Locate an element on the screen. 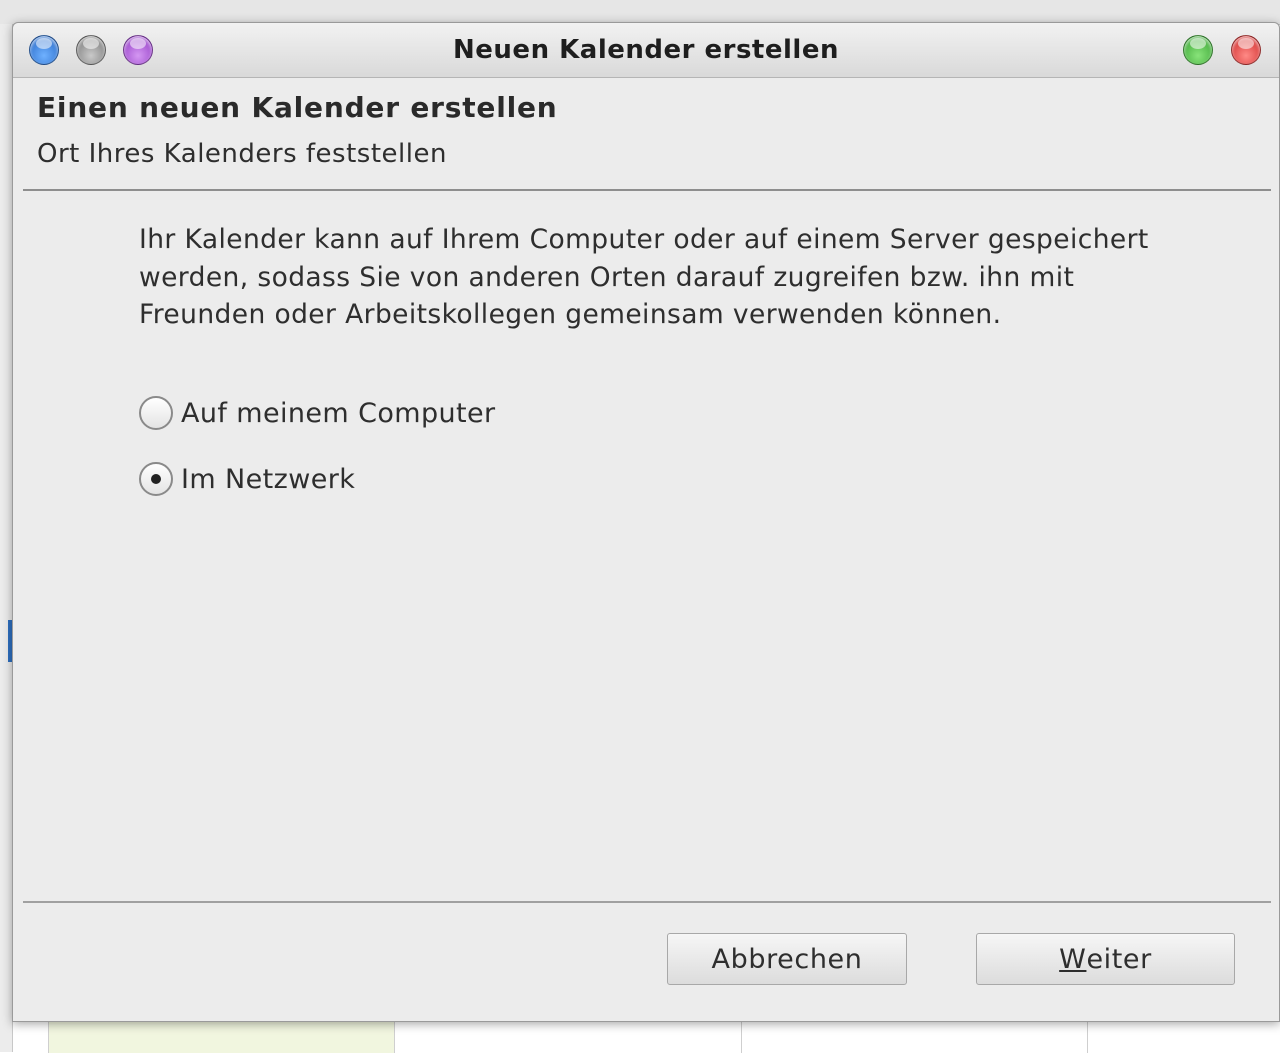 The width and height of the screenshot is (1280, 1053). background-calendar-row is located at coordinates (660, 1035).